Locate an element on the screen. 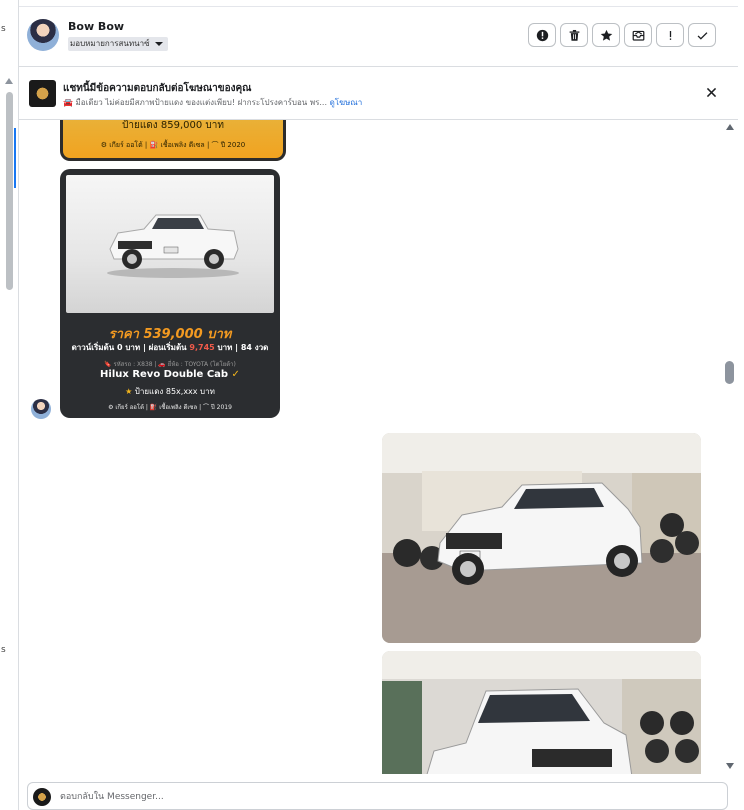  card-terms-prefix: ดาวน์เริ่มต้น 0 บาท | ผ่อนเริ่มต้น is located at coordinates (129, 347).